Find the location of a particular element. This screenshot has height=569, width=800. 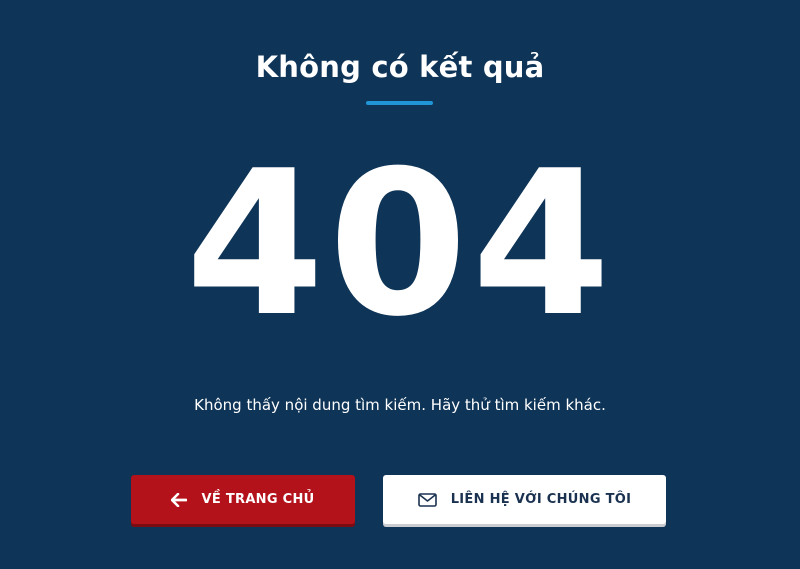

page-title: Không có kết quả is located at coordinates (400, 67).